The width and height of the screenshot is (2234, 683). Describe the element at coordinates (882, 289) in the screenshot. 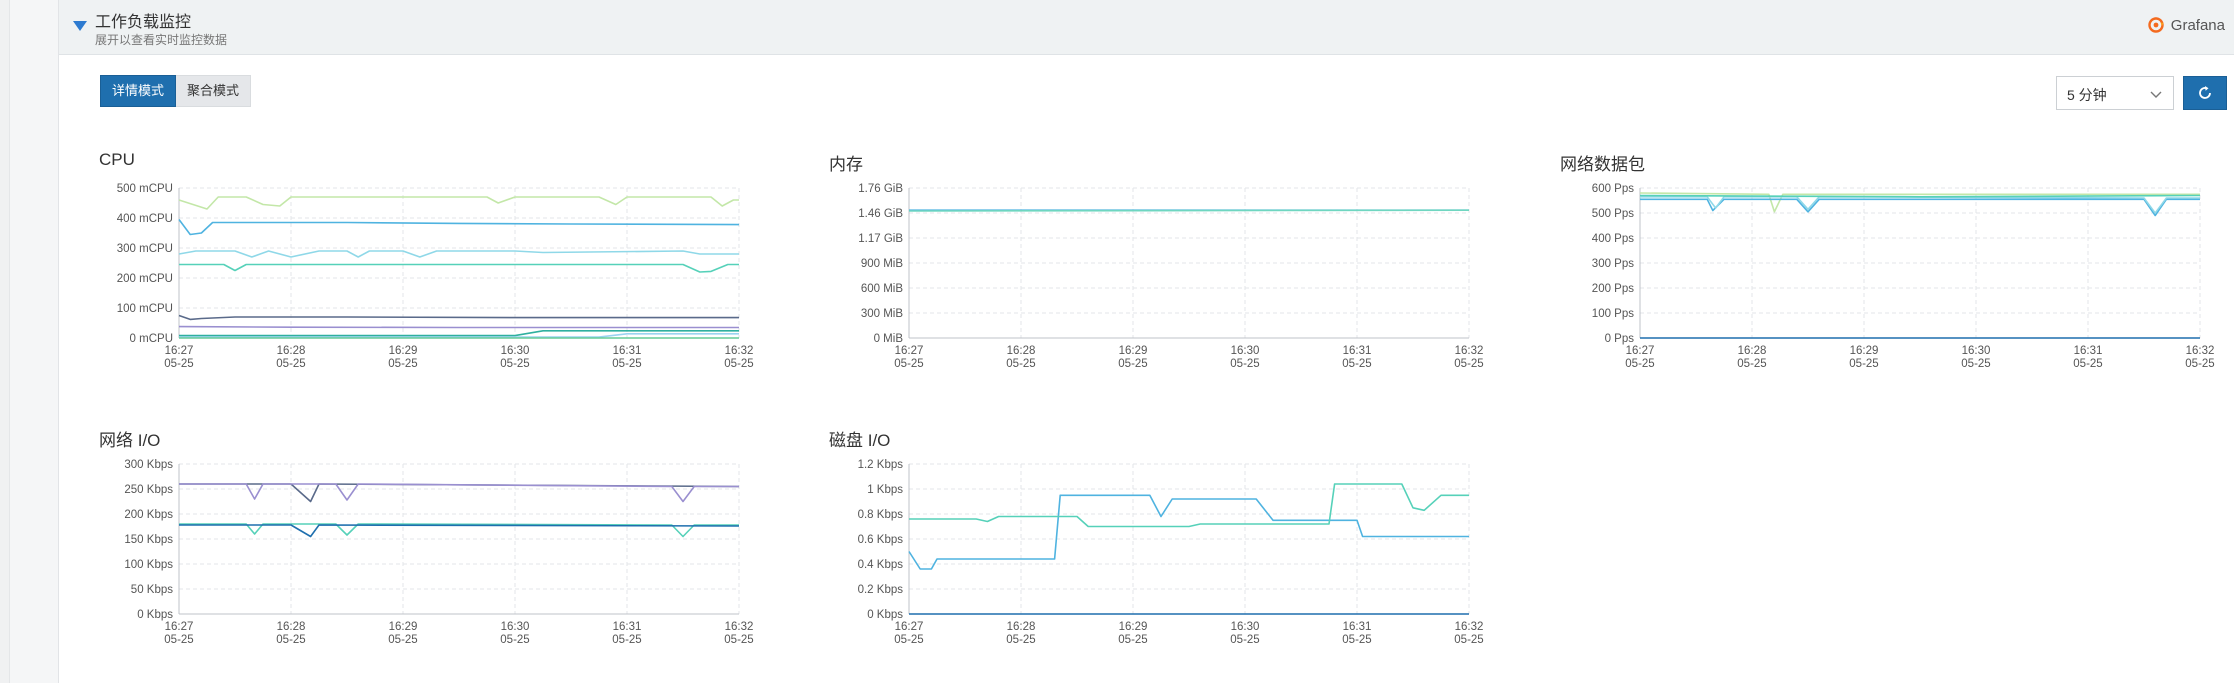

I see `y-tick-label: 600 MiB` at that location.